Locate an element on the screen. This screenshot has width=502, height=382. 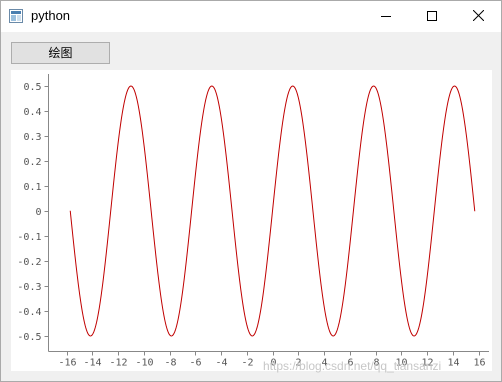
y-tick-label: 0.5 is located at coordinates (32, 87).